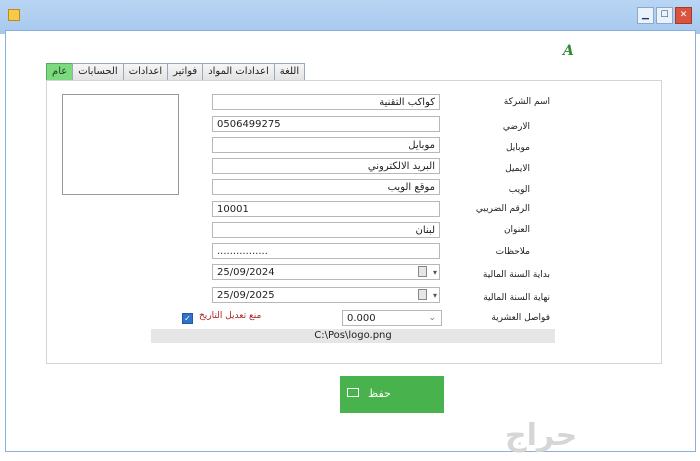 The width and height of the screenshot is (700, 461). Describe the element at coordinates (353, 336) in the screenshot. I see `logo-path: C:\Pos\logo.png` at that location.